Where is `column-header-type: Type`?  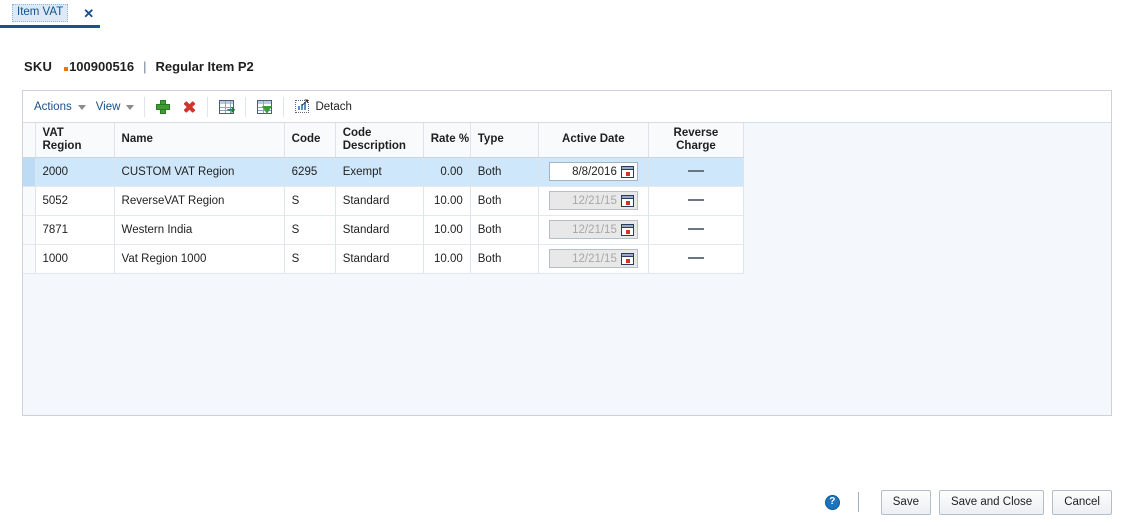
column-header-type: Type is located at coordinates (504, 140).